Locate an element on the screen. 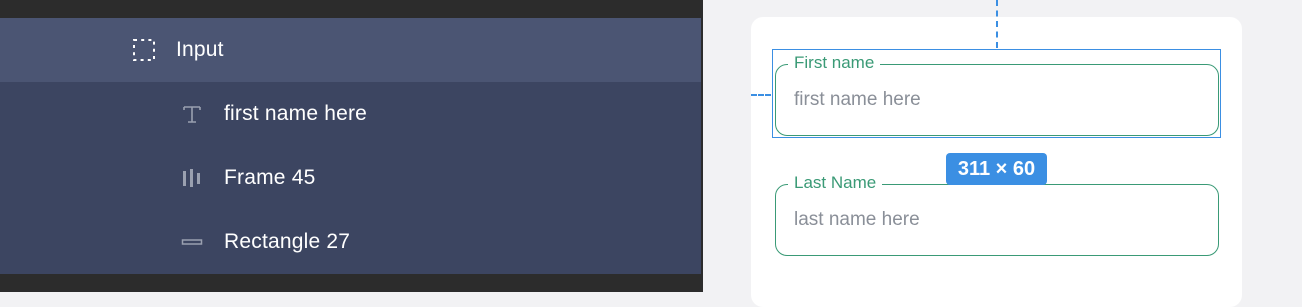 This screenshot has height=307, width=1302. spacing-guide-vertical is located at coordinates (997, 24).